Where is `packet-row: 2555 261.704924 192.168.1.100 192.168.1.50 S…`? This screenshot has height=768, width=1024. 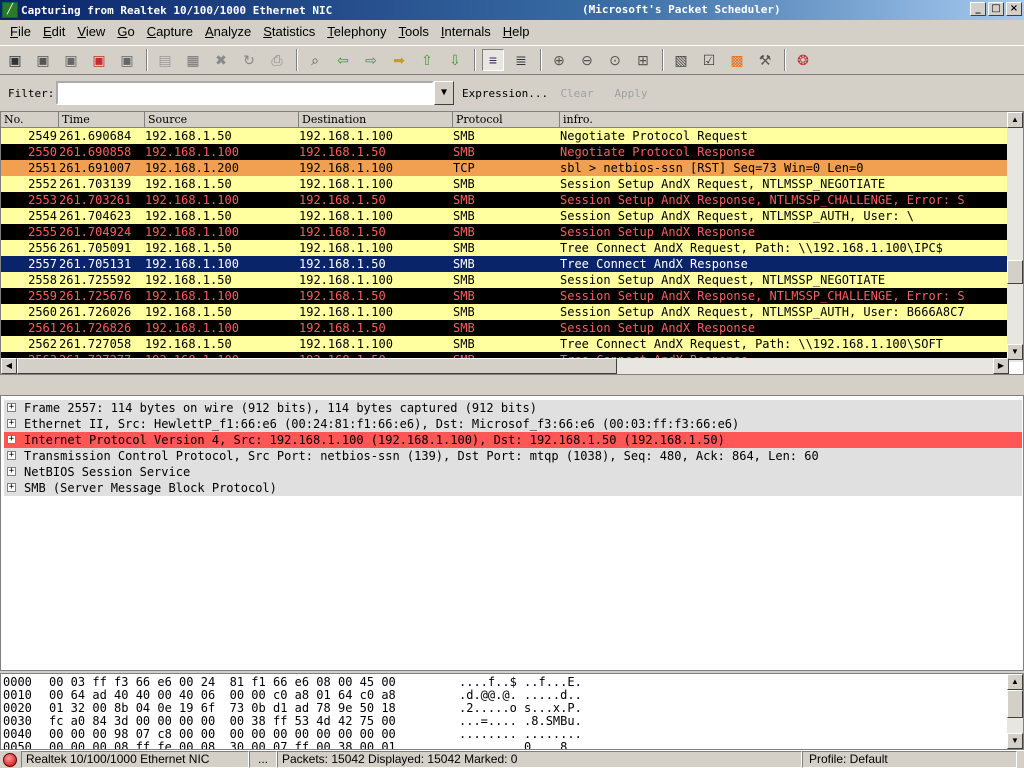
packet-row: 2555 261.704924 192.168.1.100 192.168.1.50 S… is located at coordinates (505, 232).